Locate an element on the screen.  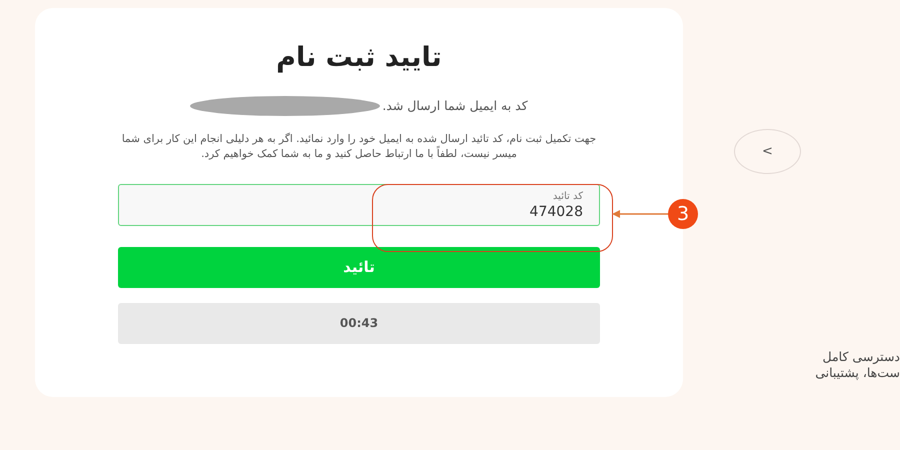
page-title: تایید ثبت نام is located at coordinates (359, 58).